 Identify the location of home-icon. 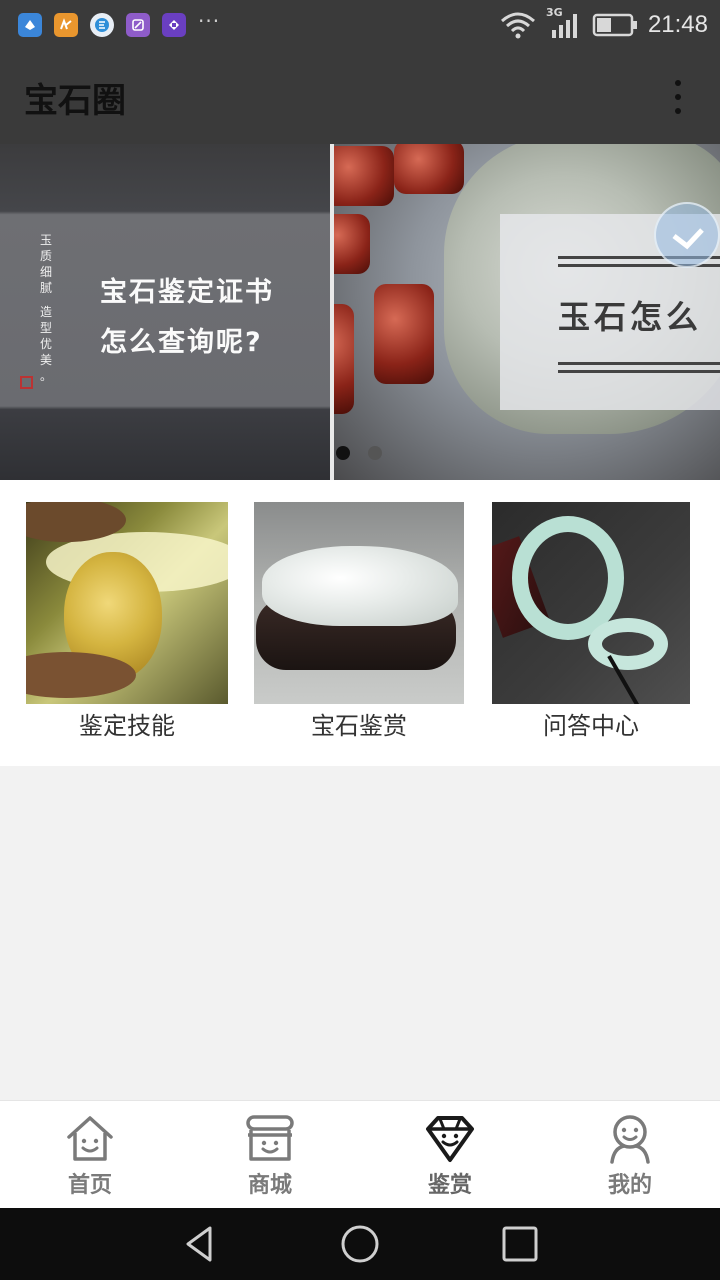
(90, 1138).